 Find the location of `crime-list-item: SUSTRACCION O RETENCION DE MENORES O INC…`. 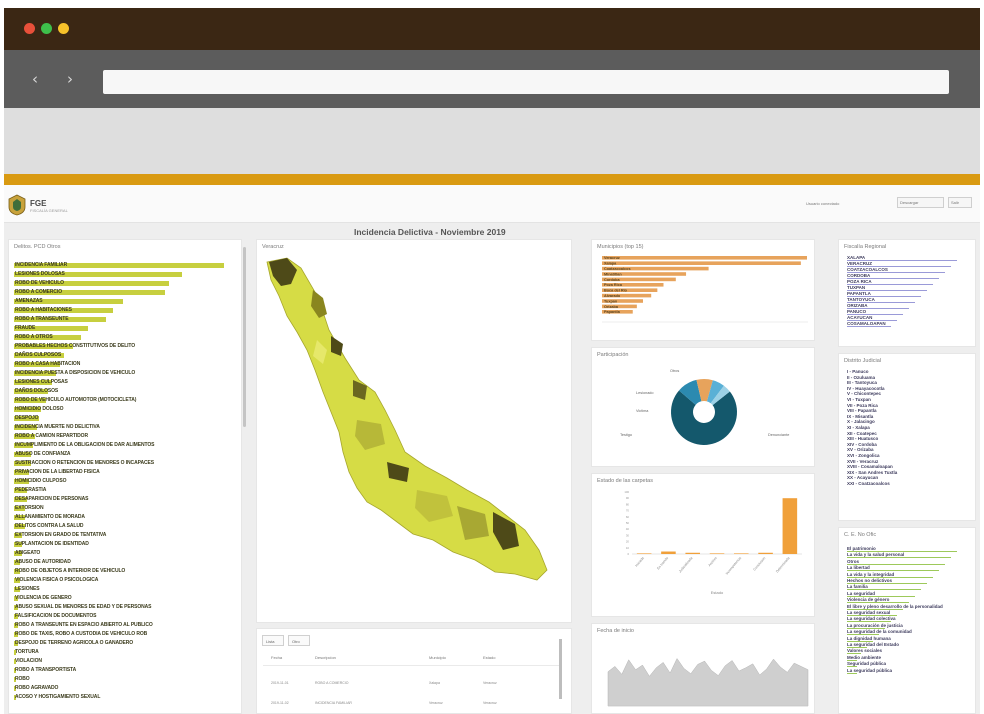

crime-list-item: SUSTRACCION O RETENCION DE MENORES O INC… is located at coordinates (124, 463).